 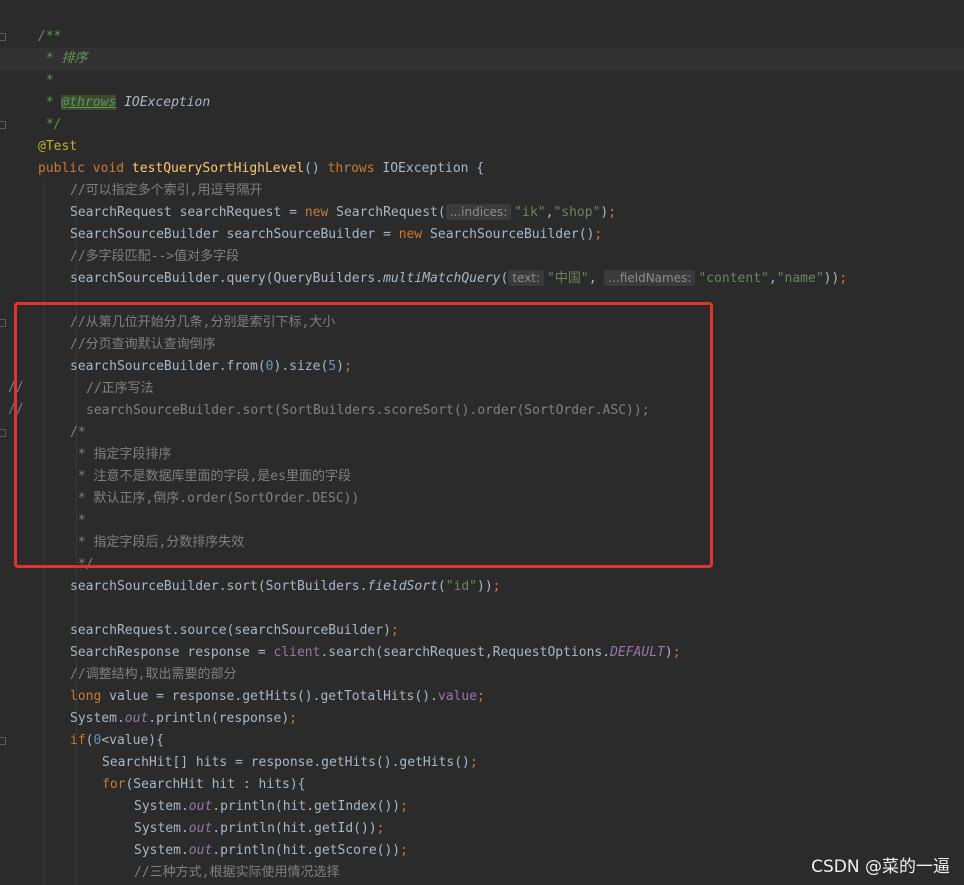 I want to click on code-line: /**, so click(x=482, y=37).